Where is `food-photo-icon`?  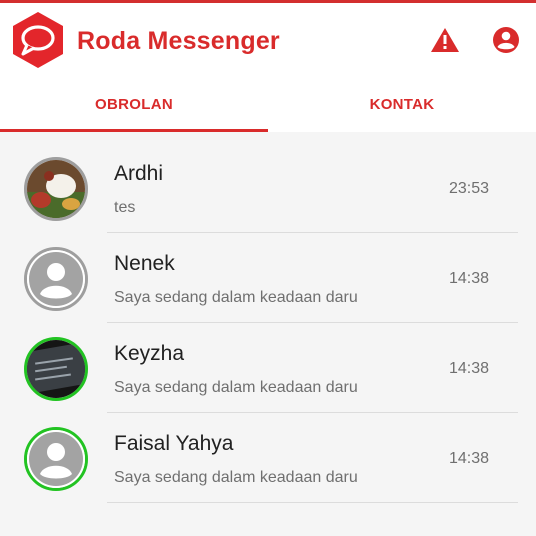
food-photo-icon is located at coordinates (56, 189).